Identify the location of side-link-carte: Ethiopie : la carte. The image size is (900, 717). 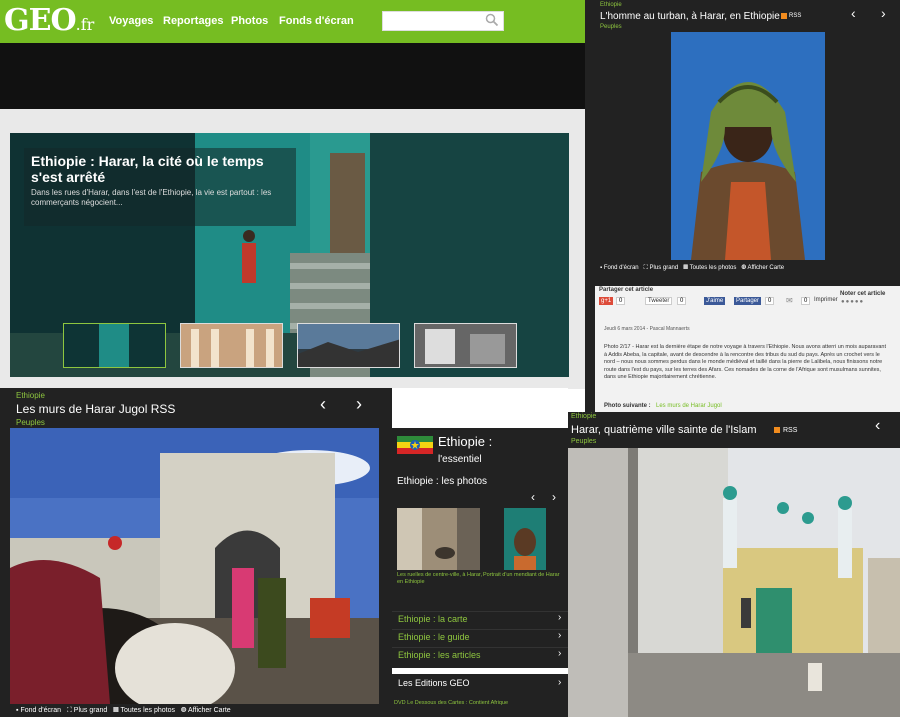
(480, 620).